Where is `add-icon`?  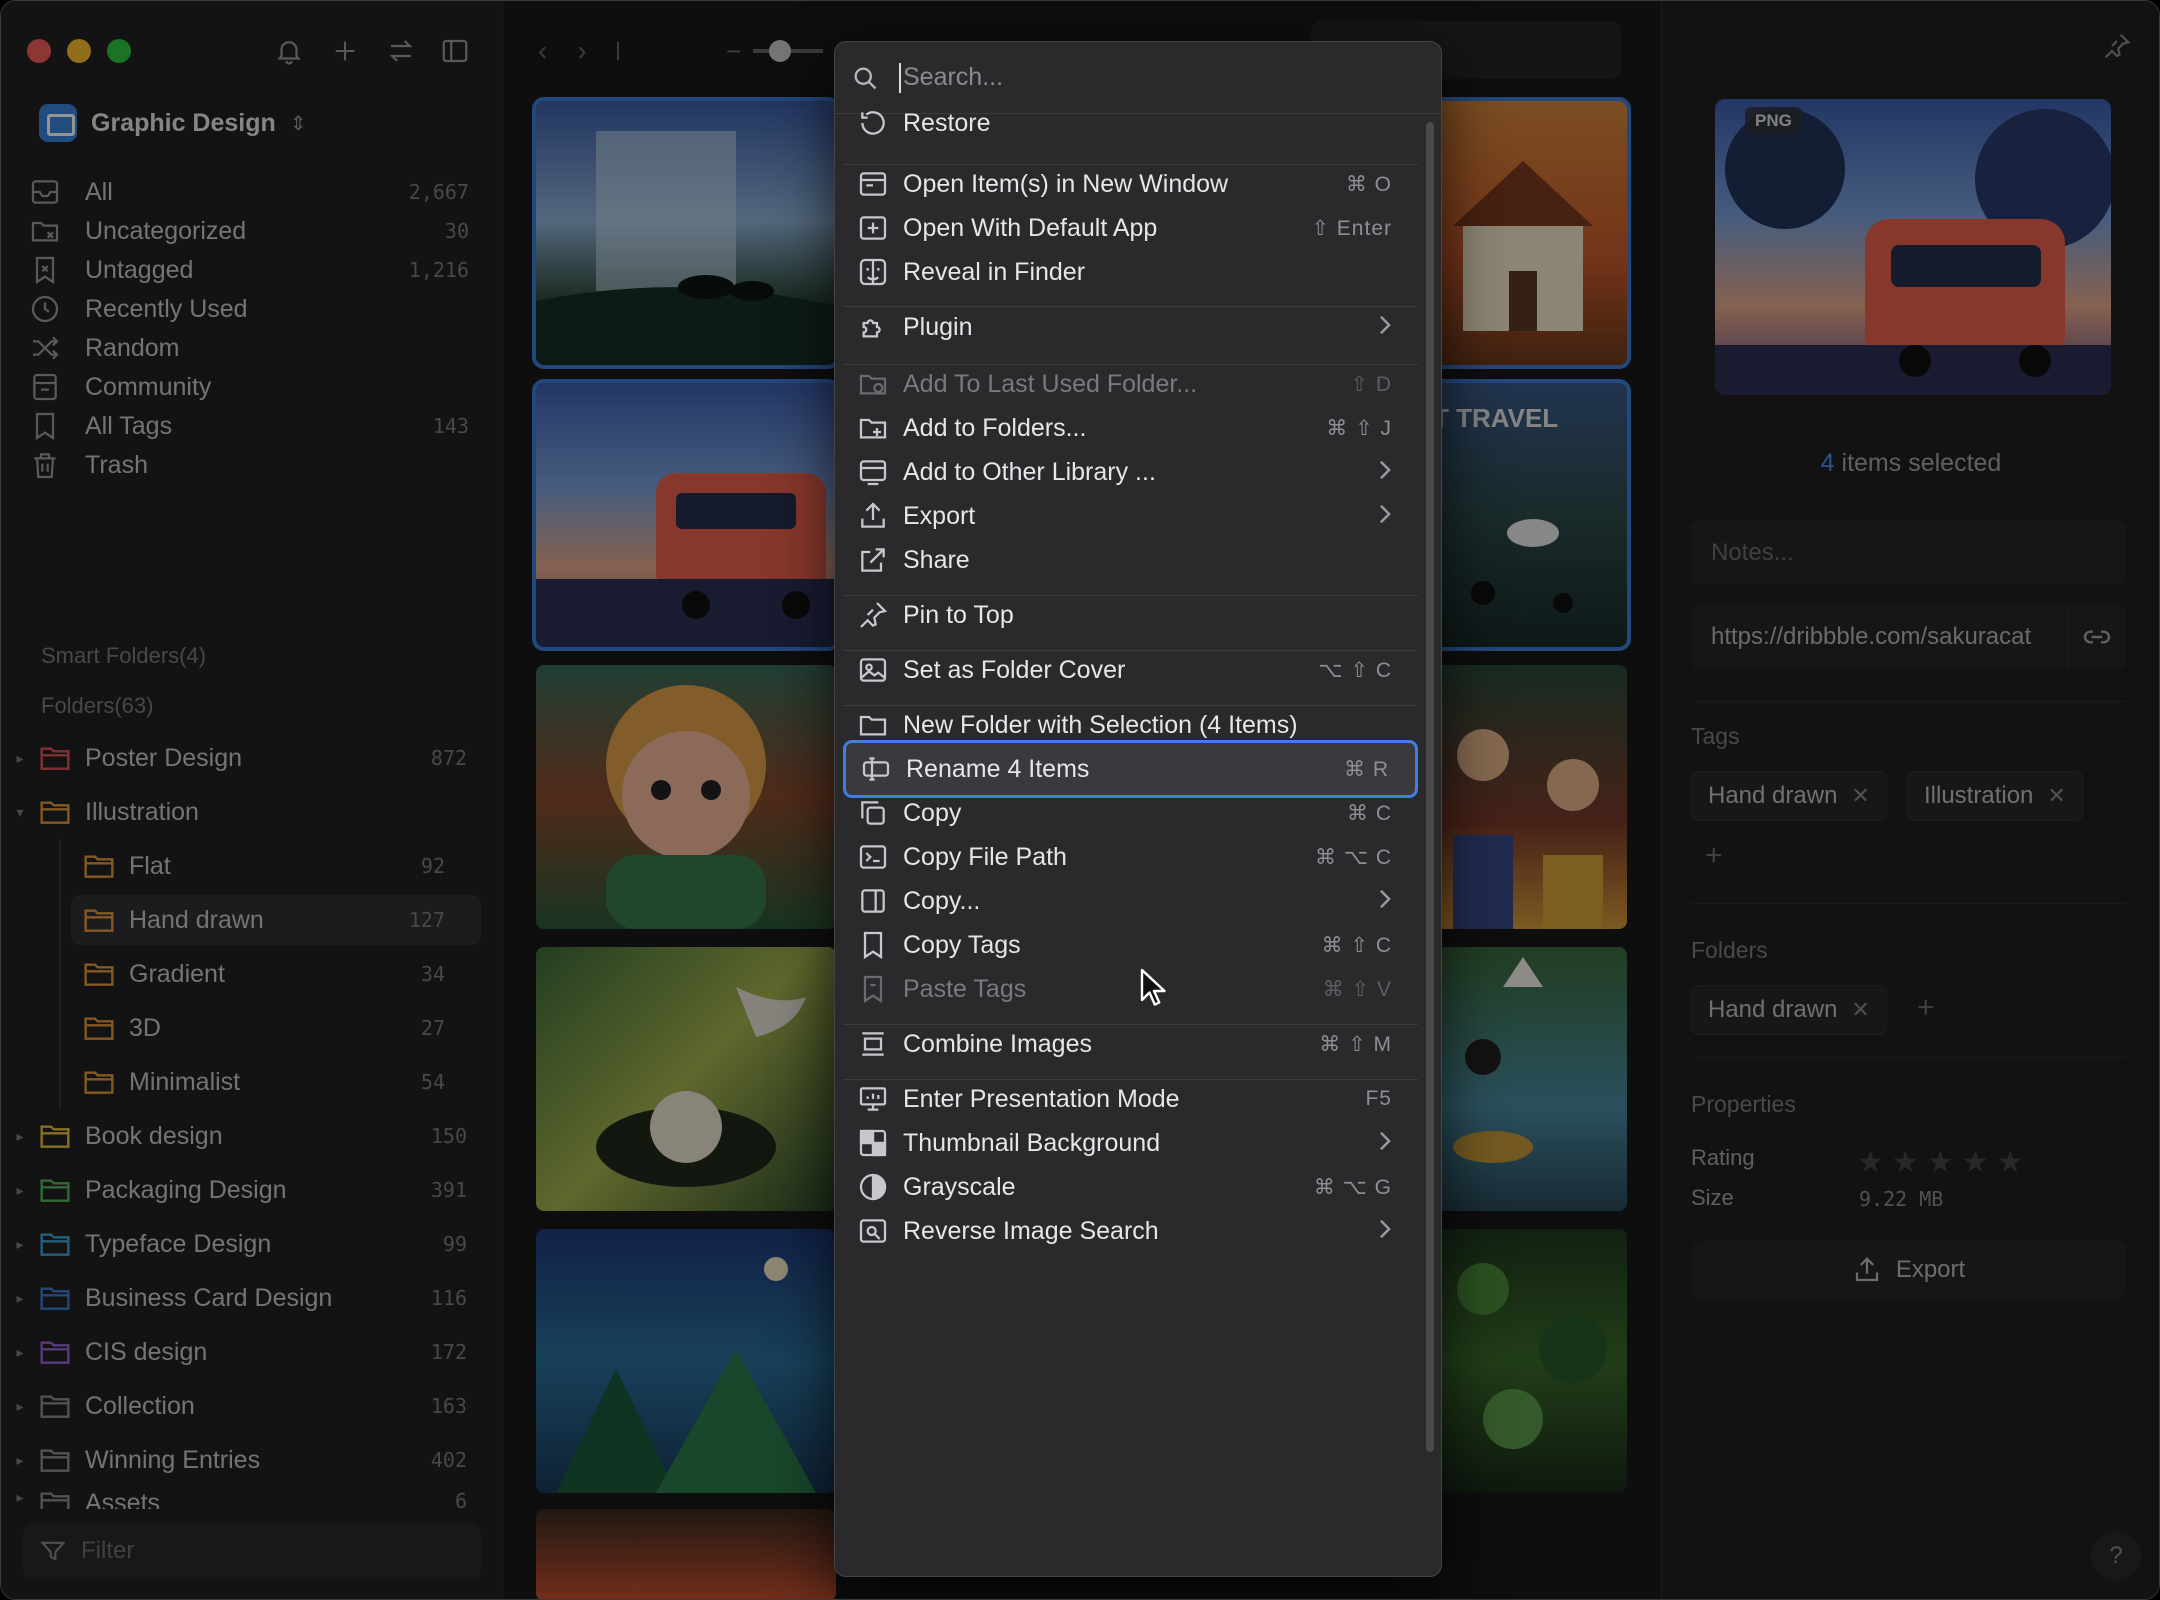
add-icon is located at coordinates (345, 51).